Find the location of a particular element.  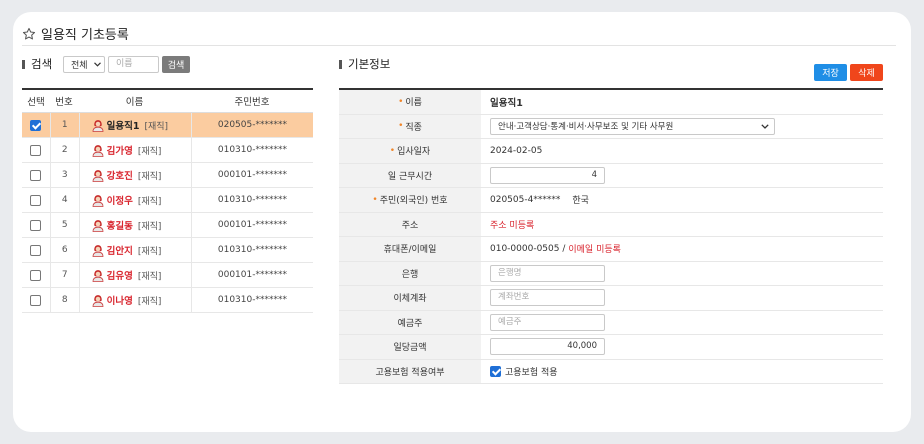

table-row: 7 김유영 [재직] 000101-******* is located at coordinates (167, 275).